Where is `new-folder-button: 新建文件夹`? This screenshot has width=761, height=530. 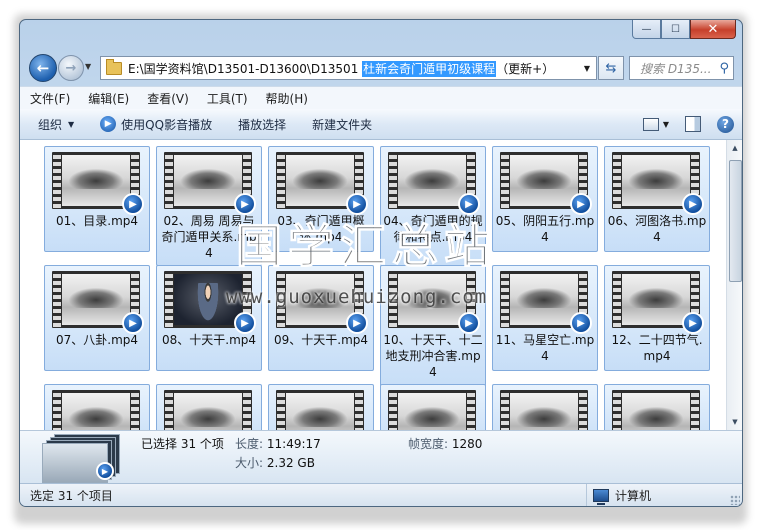 new-folder-button: 新建文件夹 is located at coordinates (337, 124).